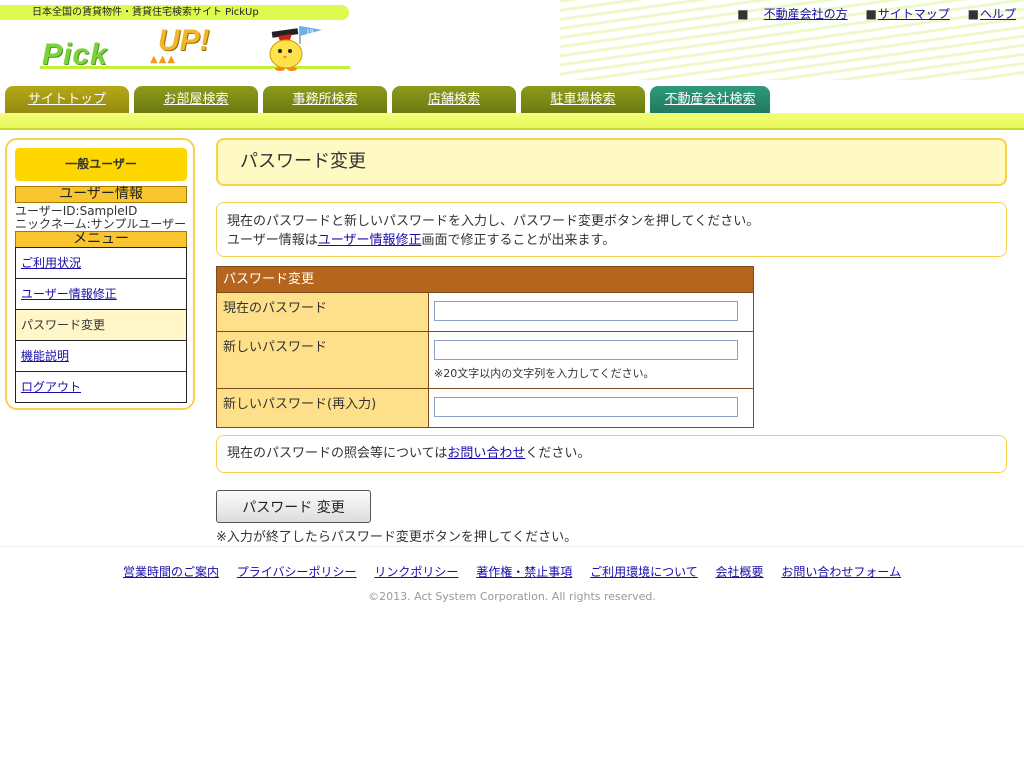 Image resolution: width=1024 pixels, height=768 pixels. I want to click on form-row-confirm: 新しいパスワード(再入力), so click(485, 407).